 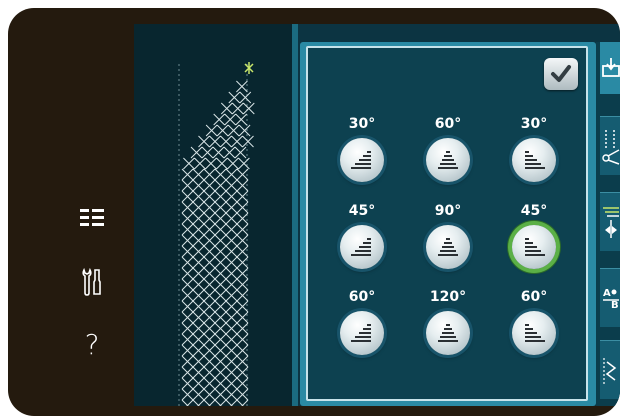 I want to click on taper-60-left-button, so click(x=362, y=333).